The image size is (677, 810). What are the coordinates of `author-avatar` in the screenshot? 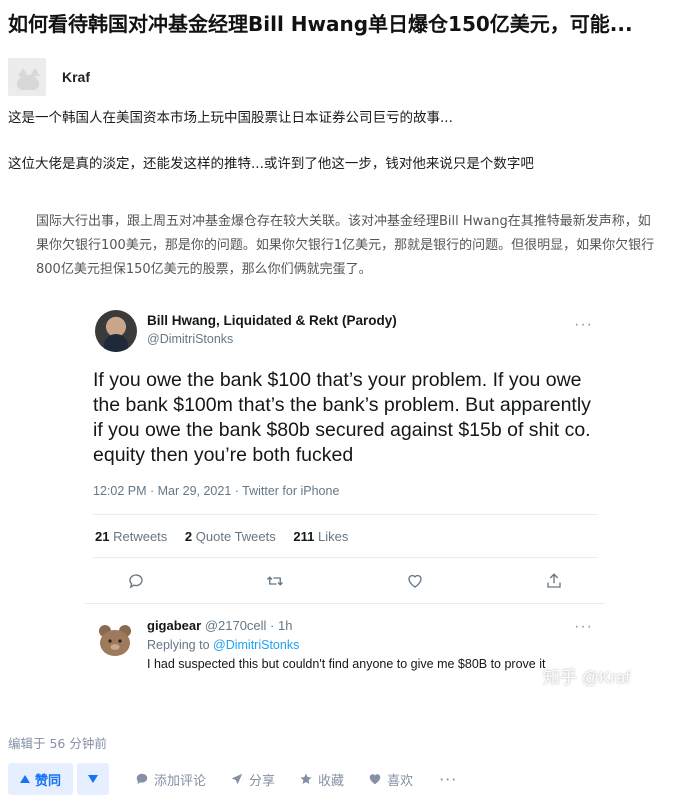 It's located at (27, 77).